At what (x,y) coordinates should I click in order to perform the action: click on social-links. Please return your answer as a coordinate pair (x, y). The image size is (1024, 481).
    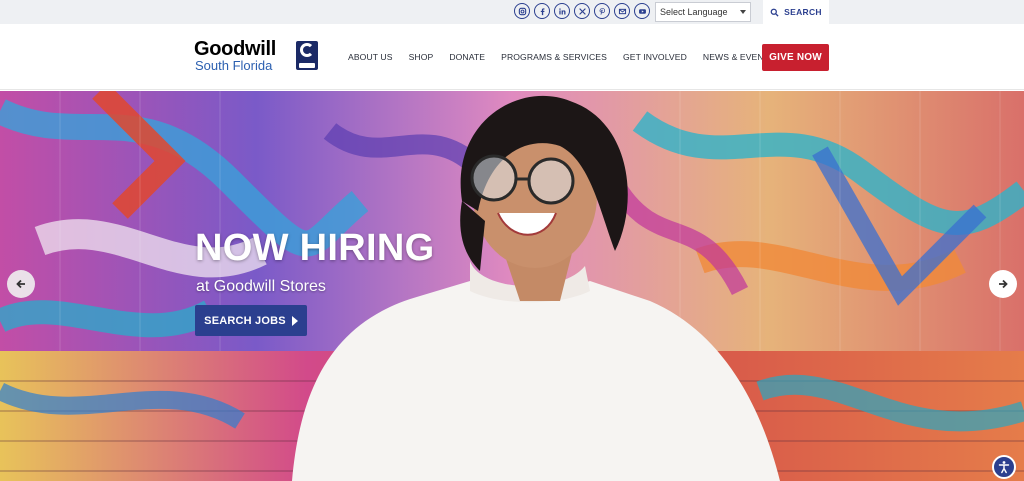
    Looking at the image, I should click on (582, 11).